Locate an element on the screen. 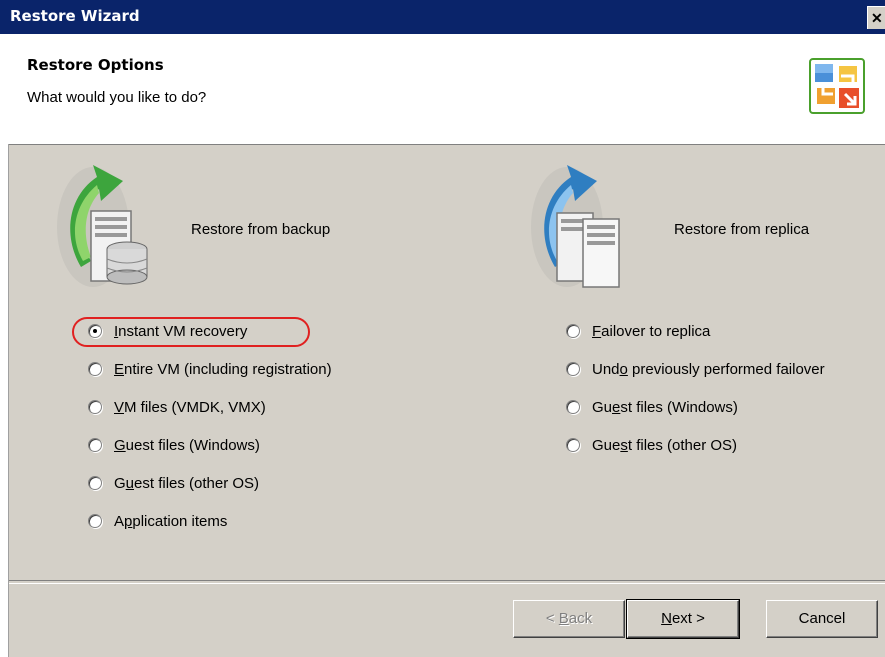 The width and height of the screenshot is (885, 657). cancel-button: Cancel is located at coordinates (822, 619).